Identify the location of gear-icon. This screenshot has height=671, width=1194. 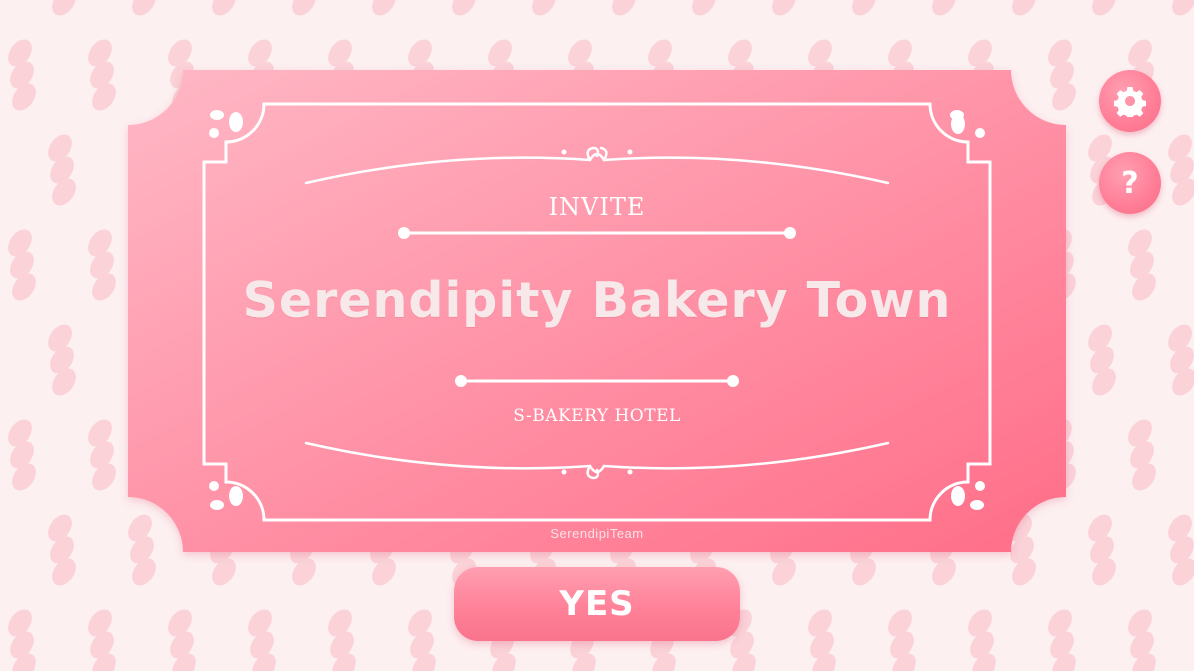
(1130, 102).